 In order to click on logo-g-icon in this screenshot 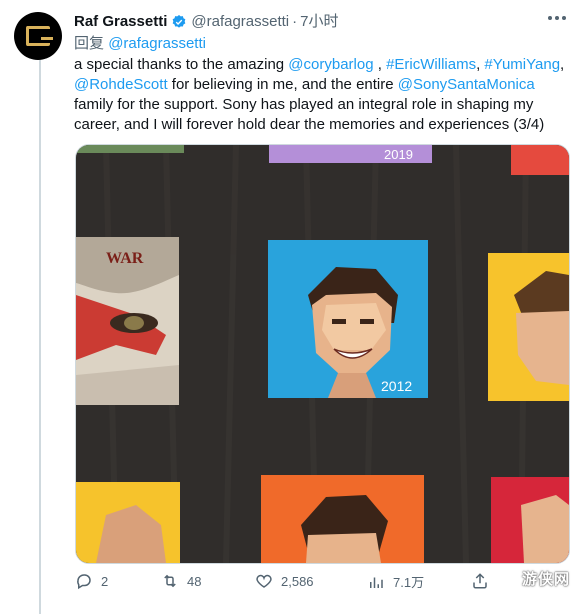, I will do `click(39, 36)`.